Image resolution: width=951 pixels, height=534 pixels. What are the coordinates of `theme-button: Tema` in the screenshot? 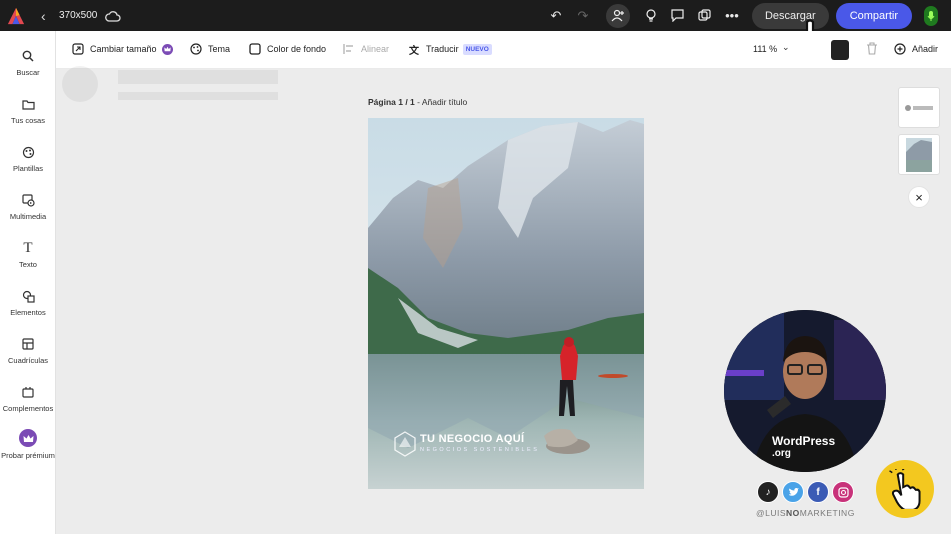 It's located at (210, 49).